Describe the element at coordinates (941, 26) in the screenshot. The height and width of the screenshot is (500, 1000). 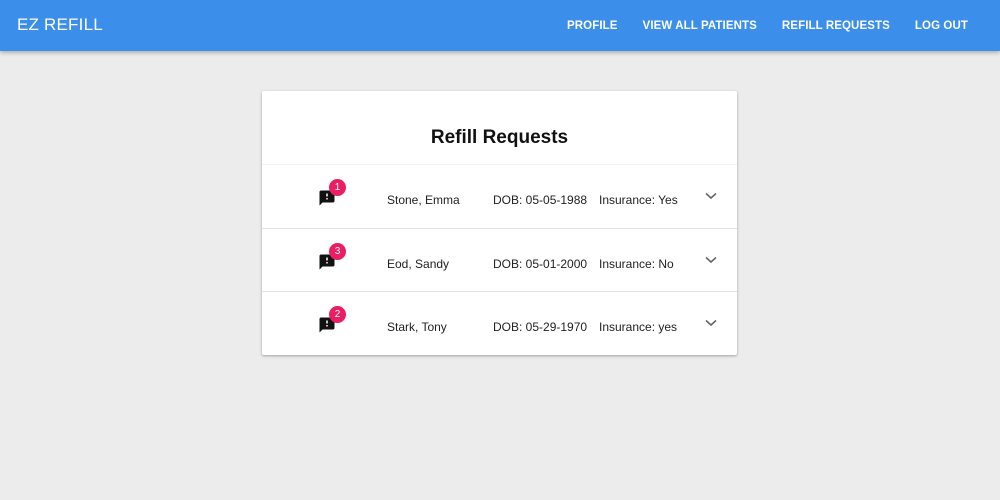
I see `nav-log-out: LOG OUT` at that location.